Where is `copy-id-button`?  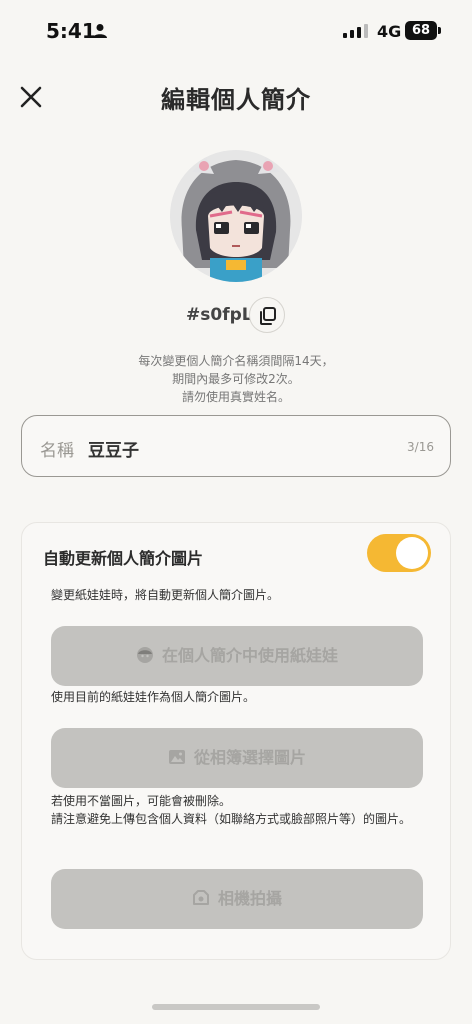
copy-id-button is located at coordinates (267, 315).